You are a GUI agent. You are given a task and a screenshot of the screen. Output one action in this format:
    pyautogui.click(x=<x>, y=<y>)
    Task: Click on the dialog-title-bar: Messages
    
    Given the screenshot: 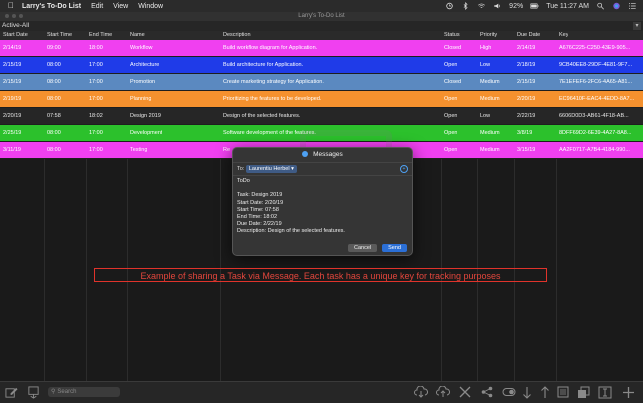 What is the action you would take?
    pyautogui.click(x=322, y=155)
    